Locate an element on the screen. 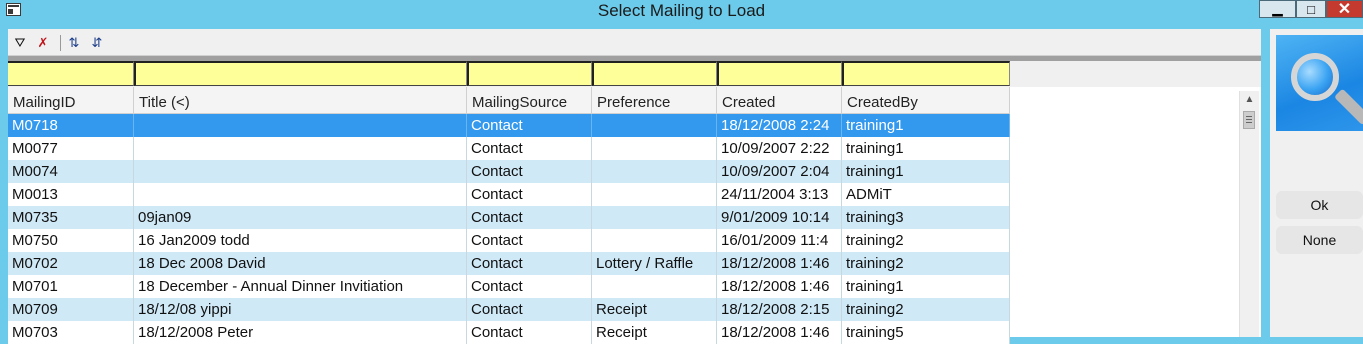 The width and height of the screenshot is (1363, 344). filter-row is located at coordinates (634, 74).